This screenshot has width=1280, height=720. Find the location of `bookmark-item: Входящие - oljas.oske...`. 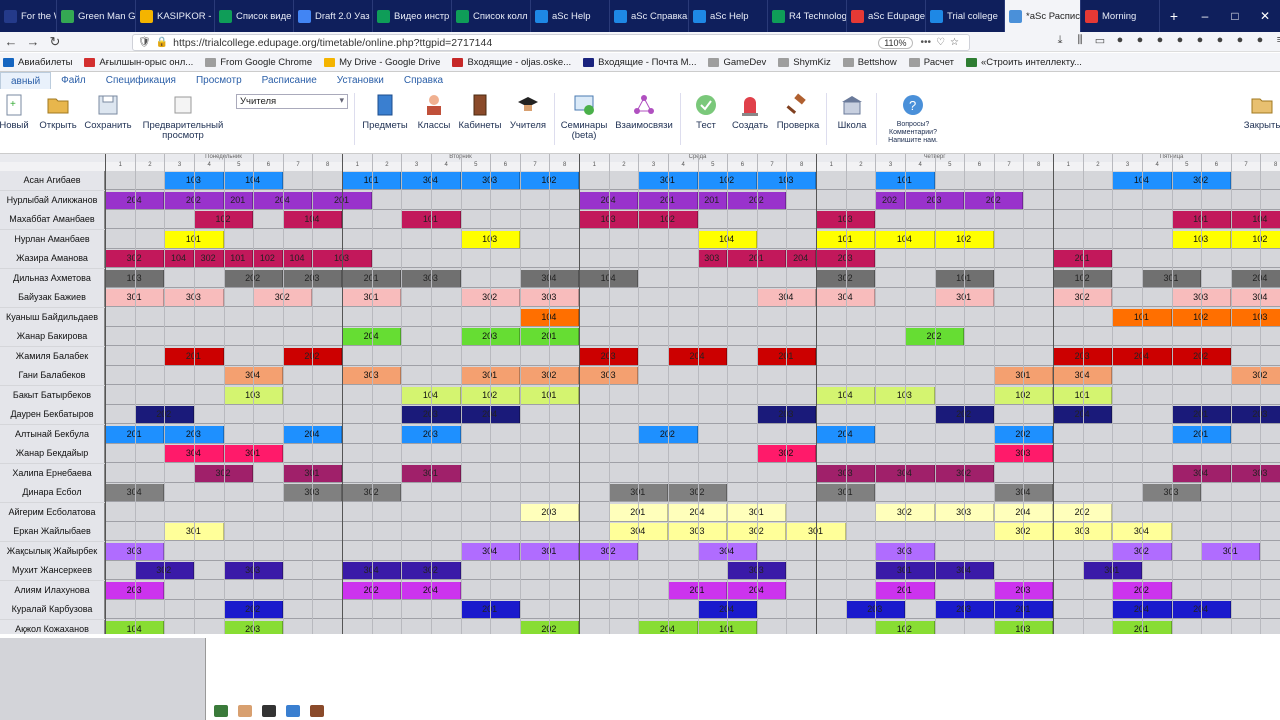

bookmark-item: Входящие - oljas.oske... is located at coordinates (511, 62).